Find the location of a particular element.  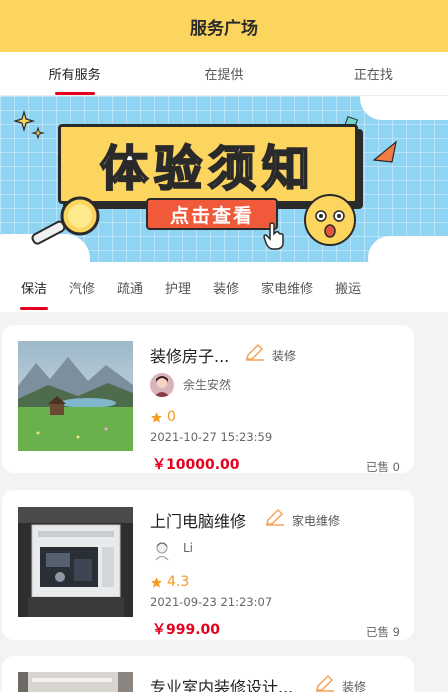

rating: 0 is located at coordinates (163, 417).